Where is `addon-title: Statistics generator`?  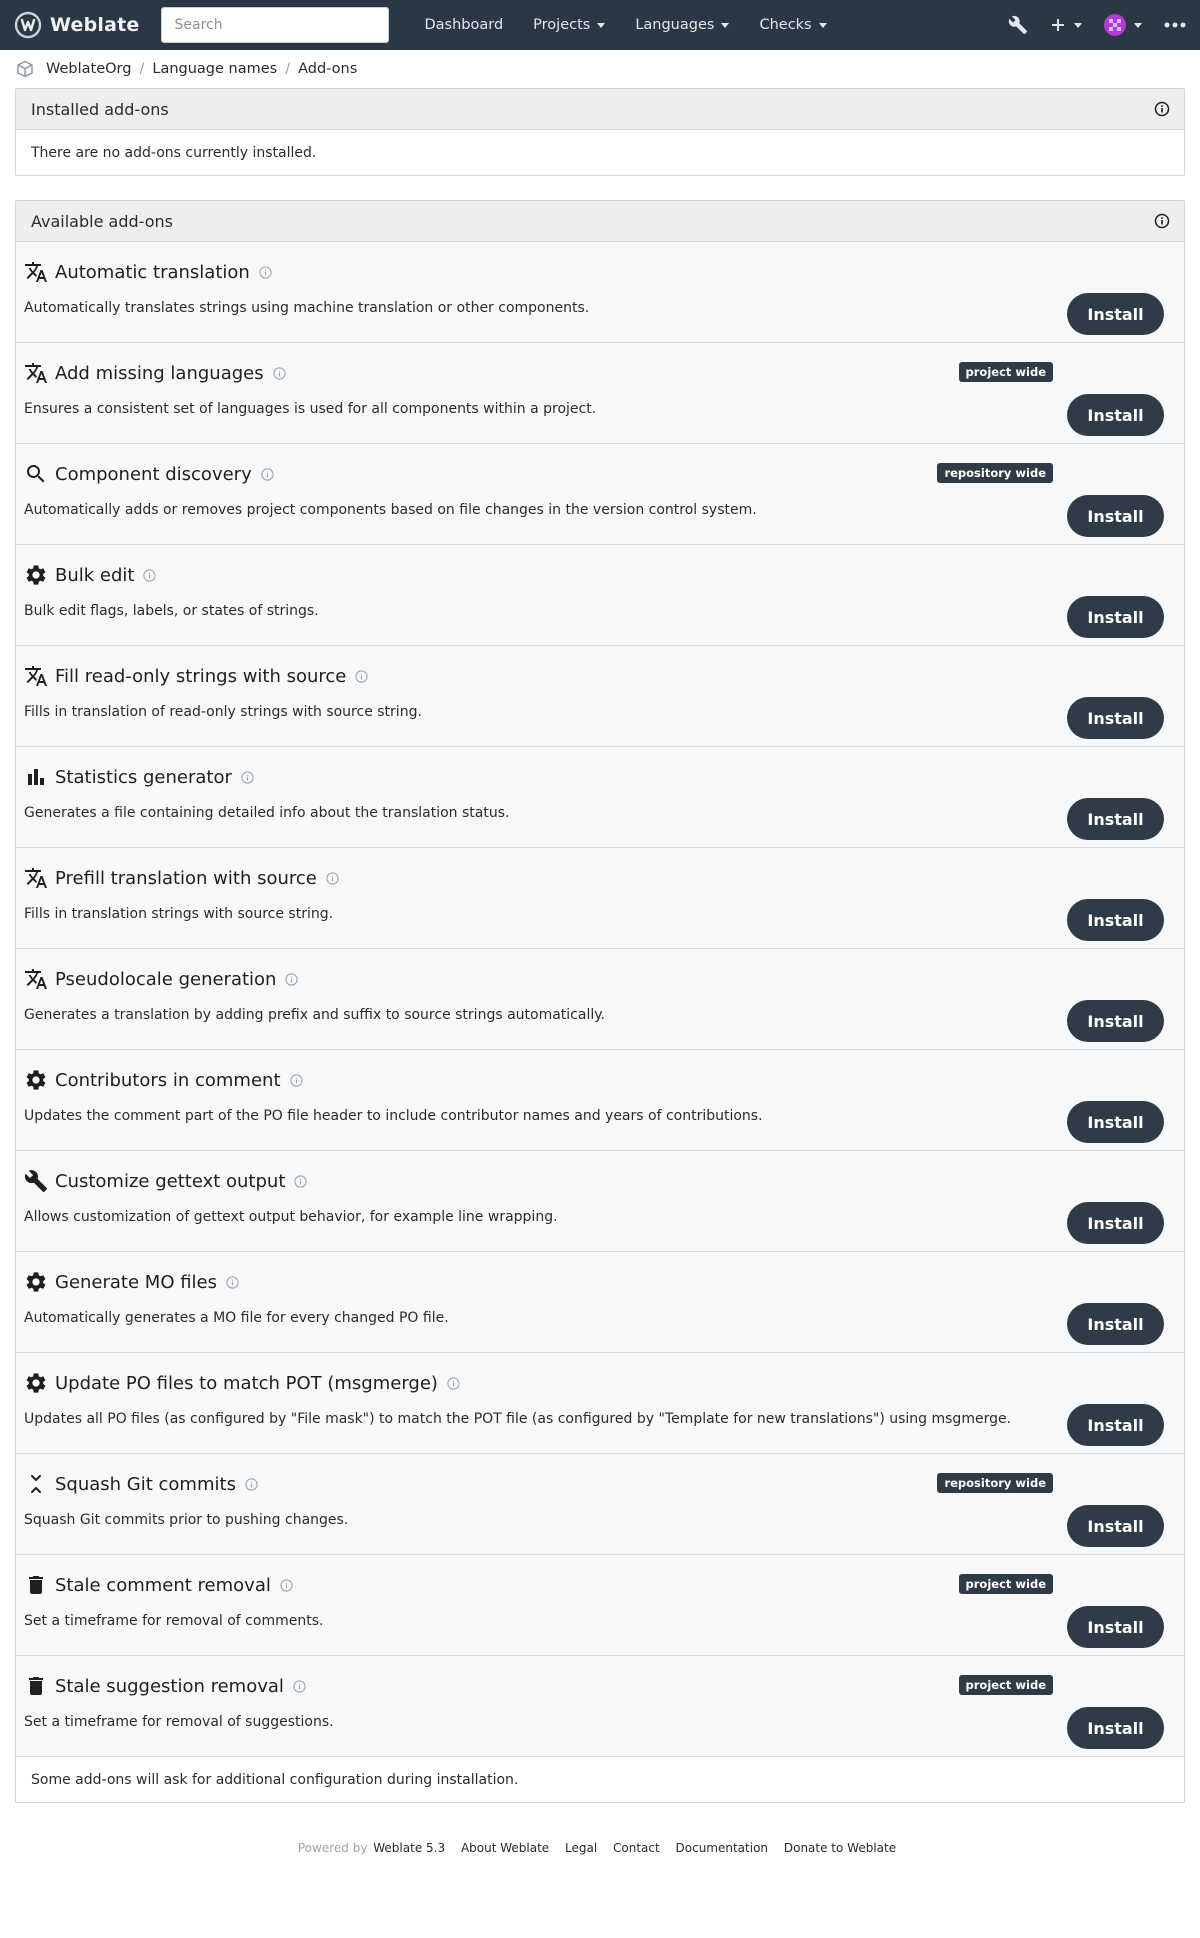
addon-title: Statistics generator is located at coordinates (139, 777).